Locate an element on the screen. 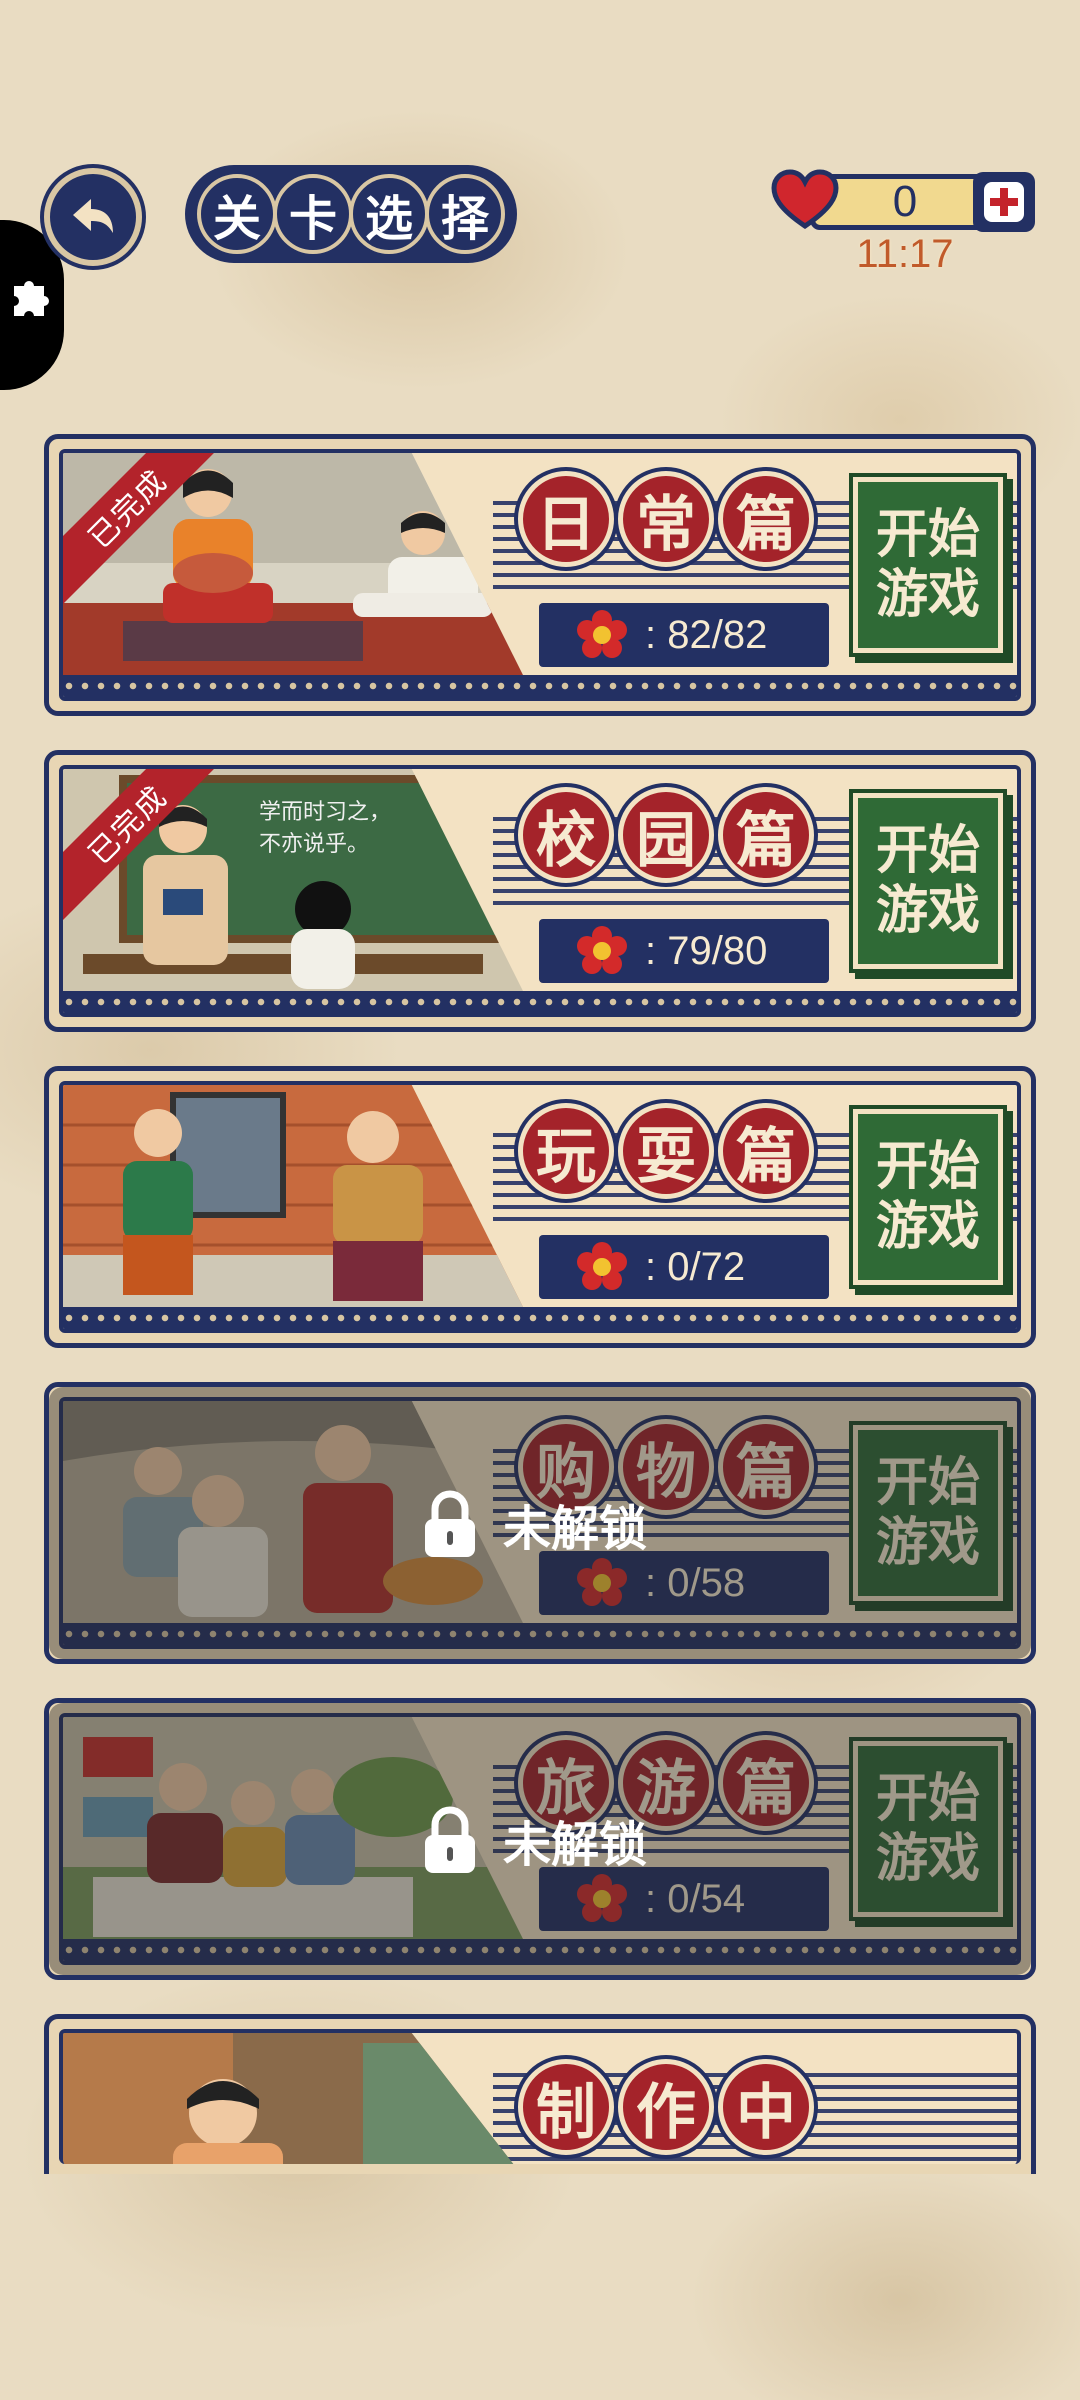 The image size is (1080, 2400). heart-icon is located at coordinates (805, 199).